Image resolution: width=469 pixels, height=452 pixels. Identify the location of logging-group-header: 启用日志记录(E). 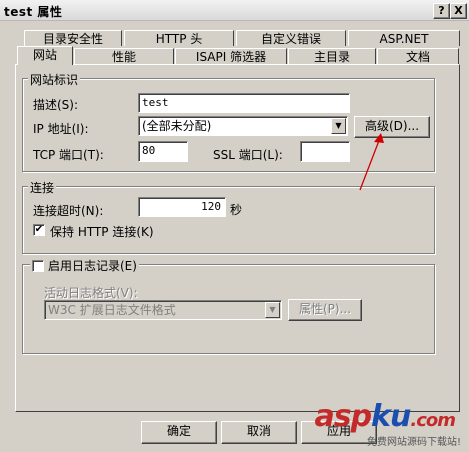
(84, 265).